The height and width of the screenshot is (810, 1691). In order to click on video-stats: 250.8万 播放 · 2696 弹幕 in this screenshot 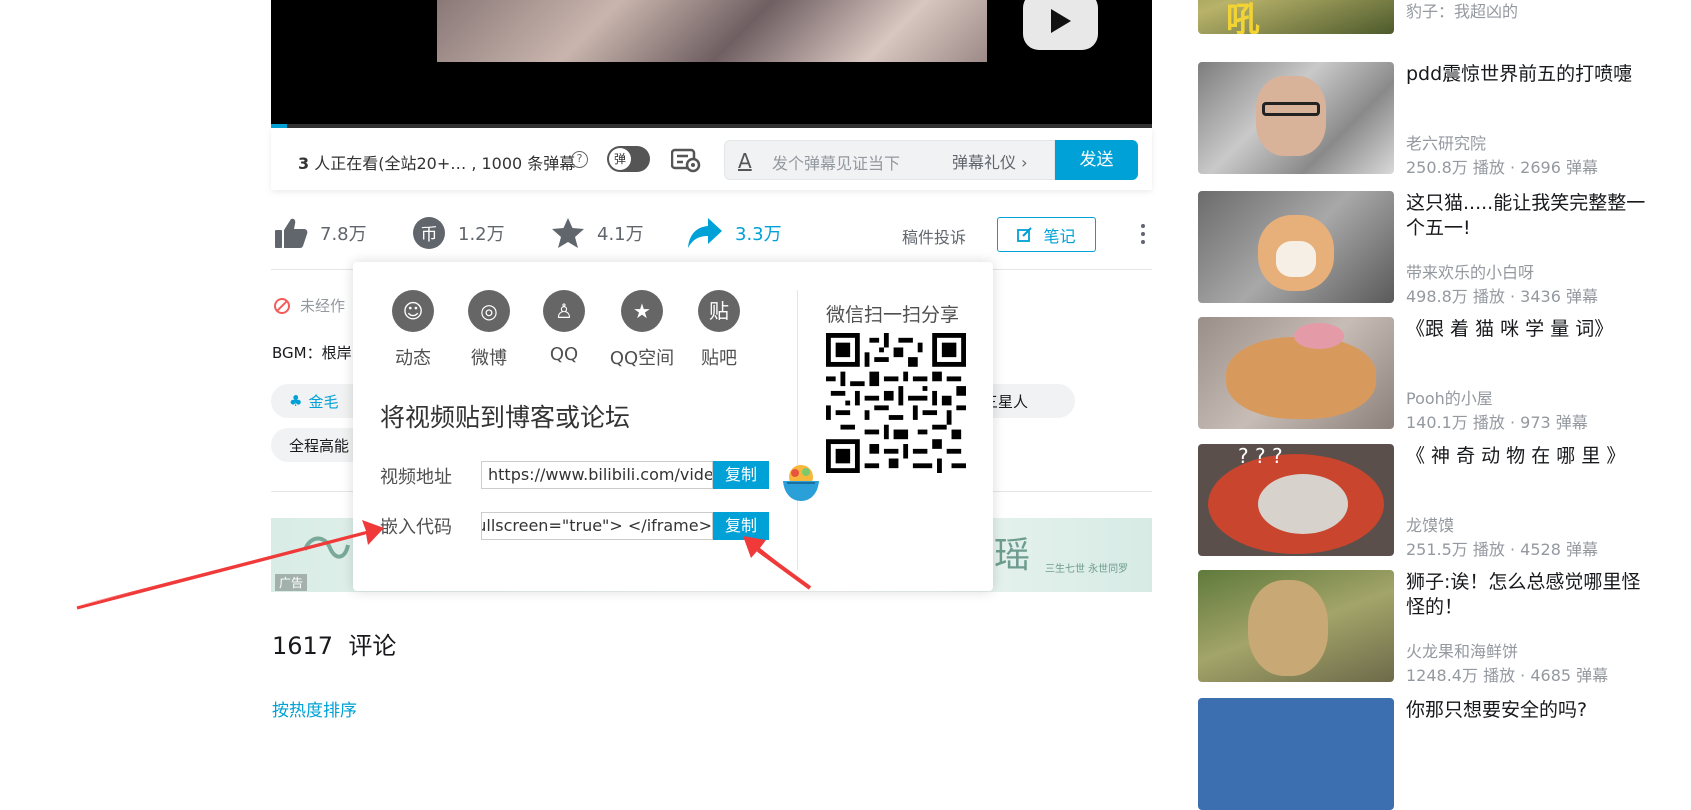, I will do `click(1502, 167)`.